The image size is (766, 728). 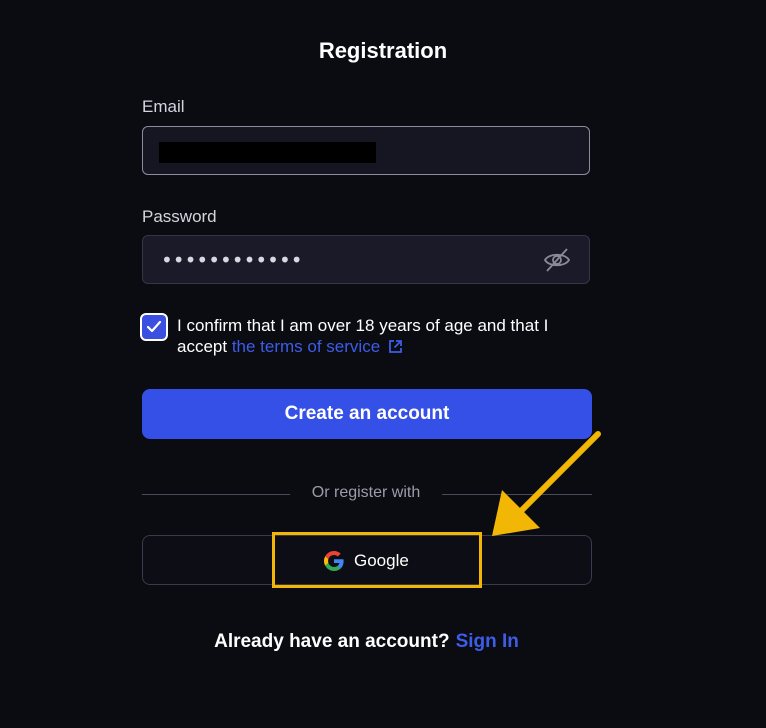 I want to click on google-button-content: Google, so click(x=365, y=561).